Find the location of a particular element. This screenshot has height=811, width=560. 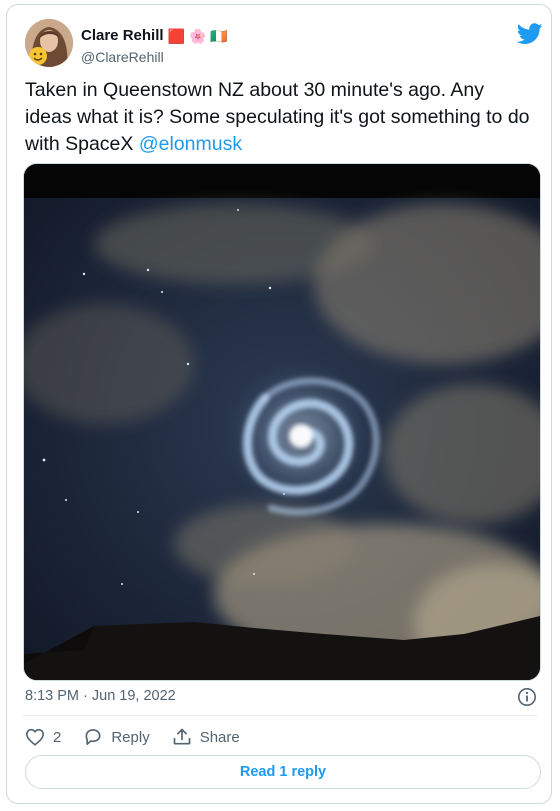

emoji-red-square: 🟥 is located at coordinates (176, 35).